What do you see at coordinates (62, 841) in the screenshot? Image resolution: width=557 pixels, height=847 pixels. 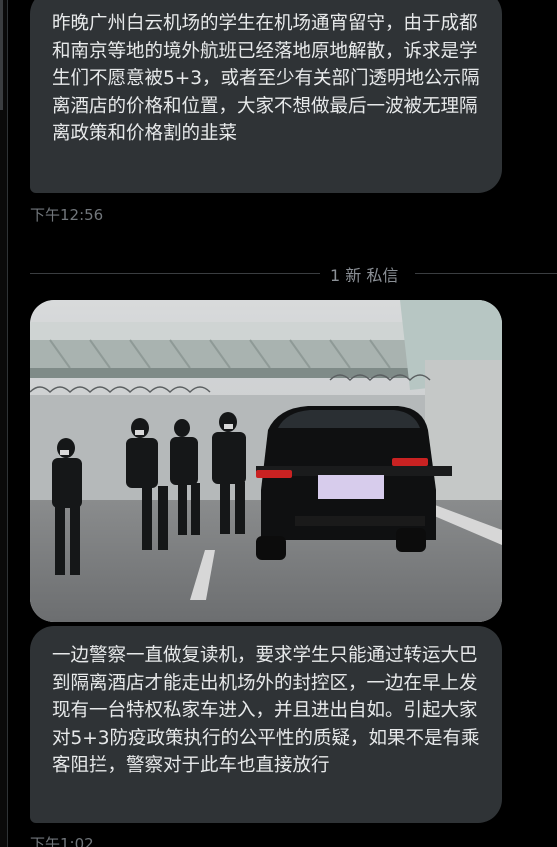 I see `message-timestamp: 下午1:02` at bounding box center [62, 841].